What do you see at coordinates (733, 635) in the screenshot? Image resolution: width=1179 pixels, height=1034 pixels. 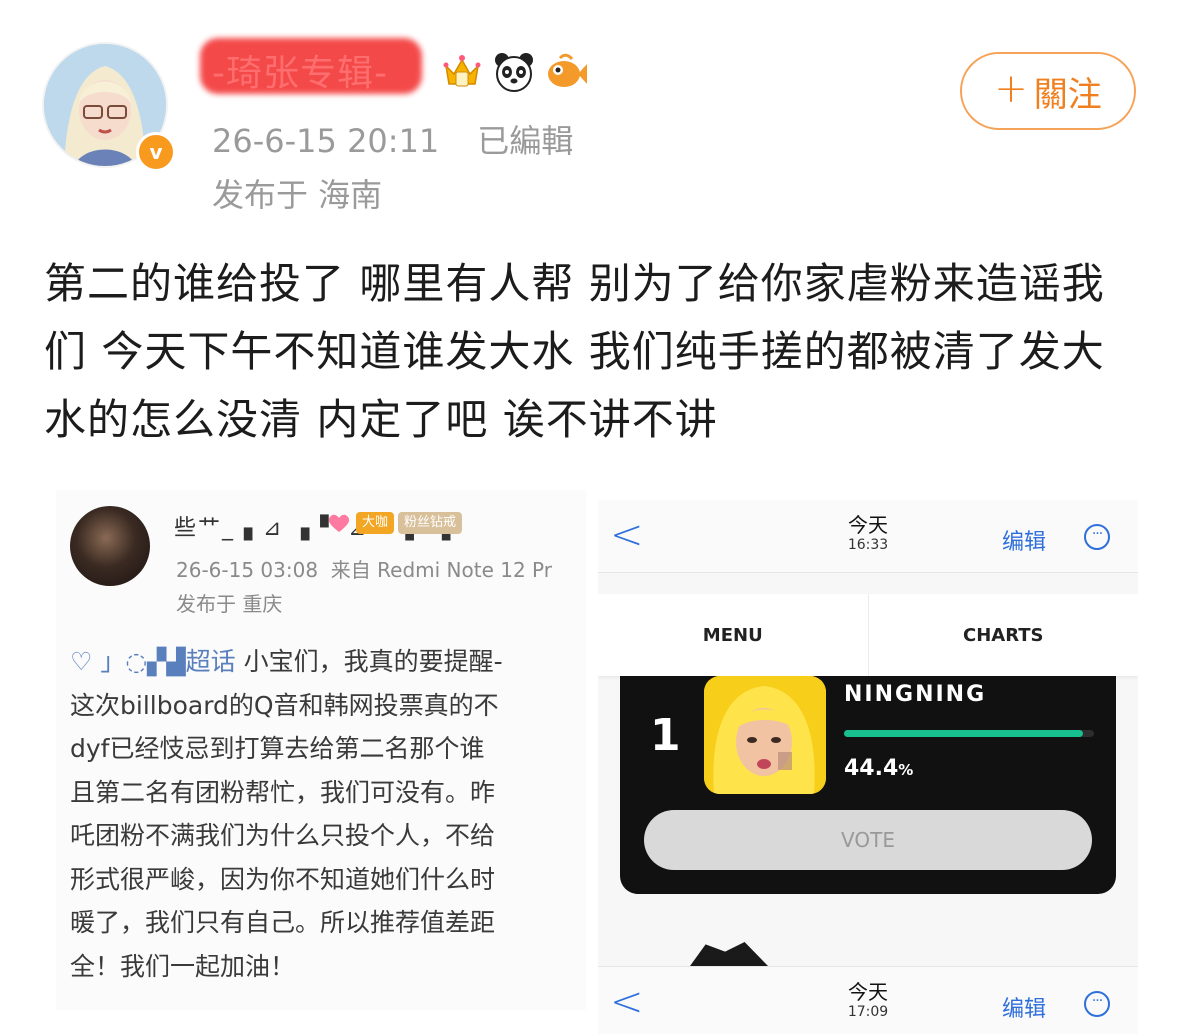 I see `tab-menu: MENU` at bounding box center [733, 635].